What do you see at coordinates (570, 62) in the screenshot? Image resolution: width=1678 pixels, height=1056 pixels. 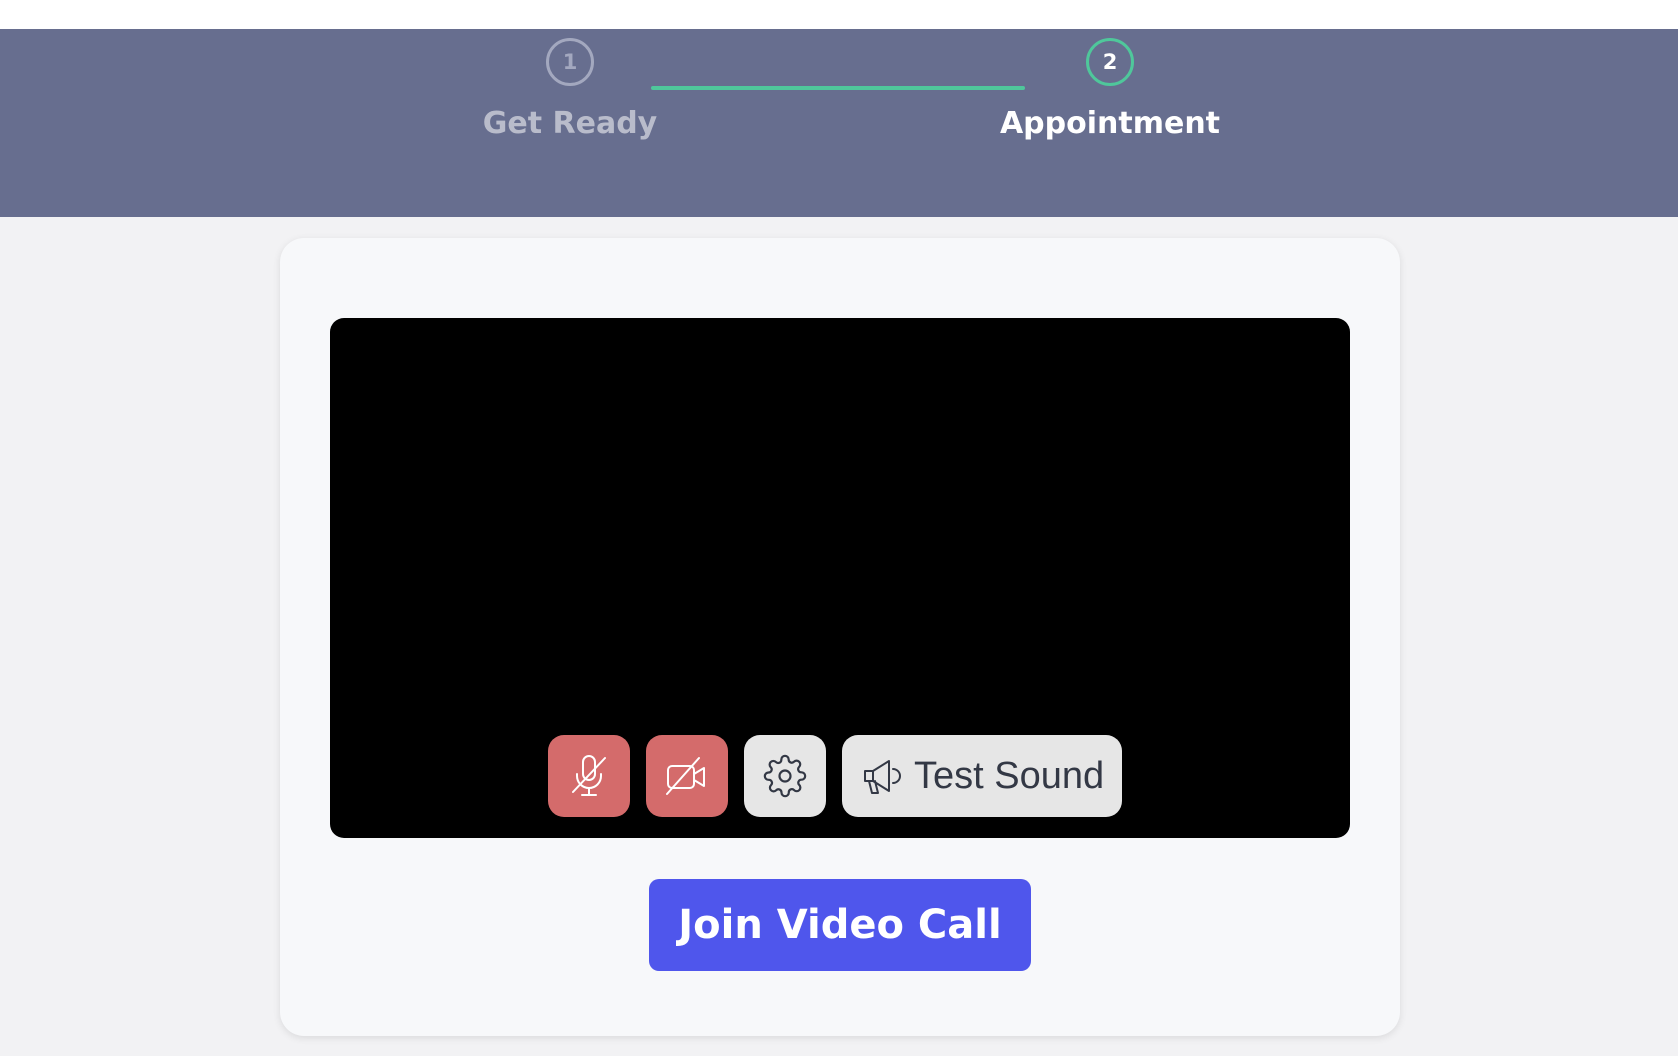 I see `step-number-circle: 1` at bounding box center [570, 62].